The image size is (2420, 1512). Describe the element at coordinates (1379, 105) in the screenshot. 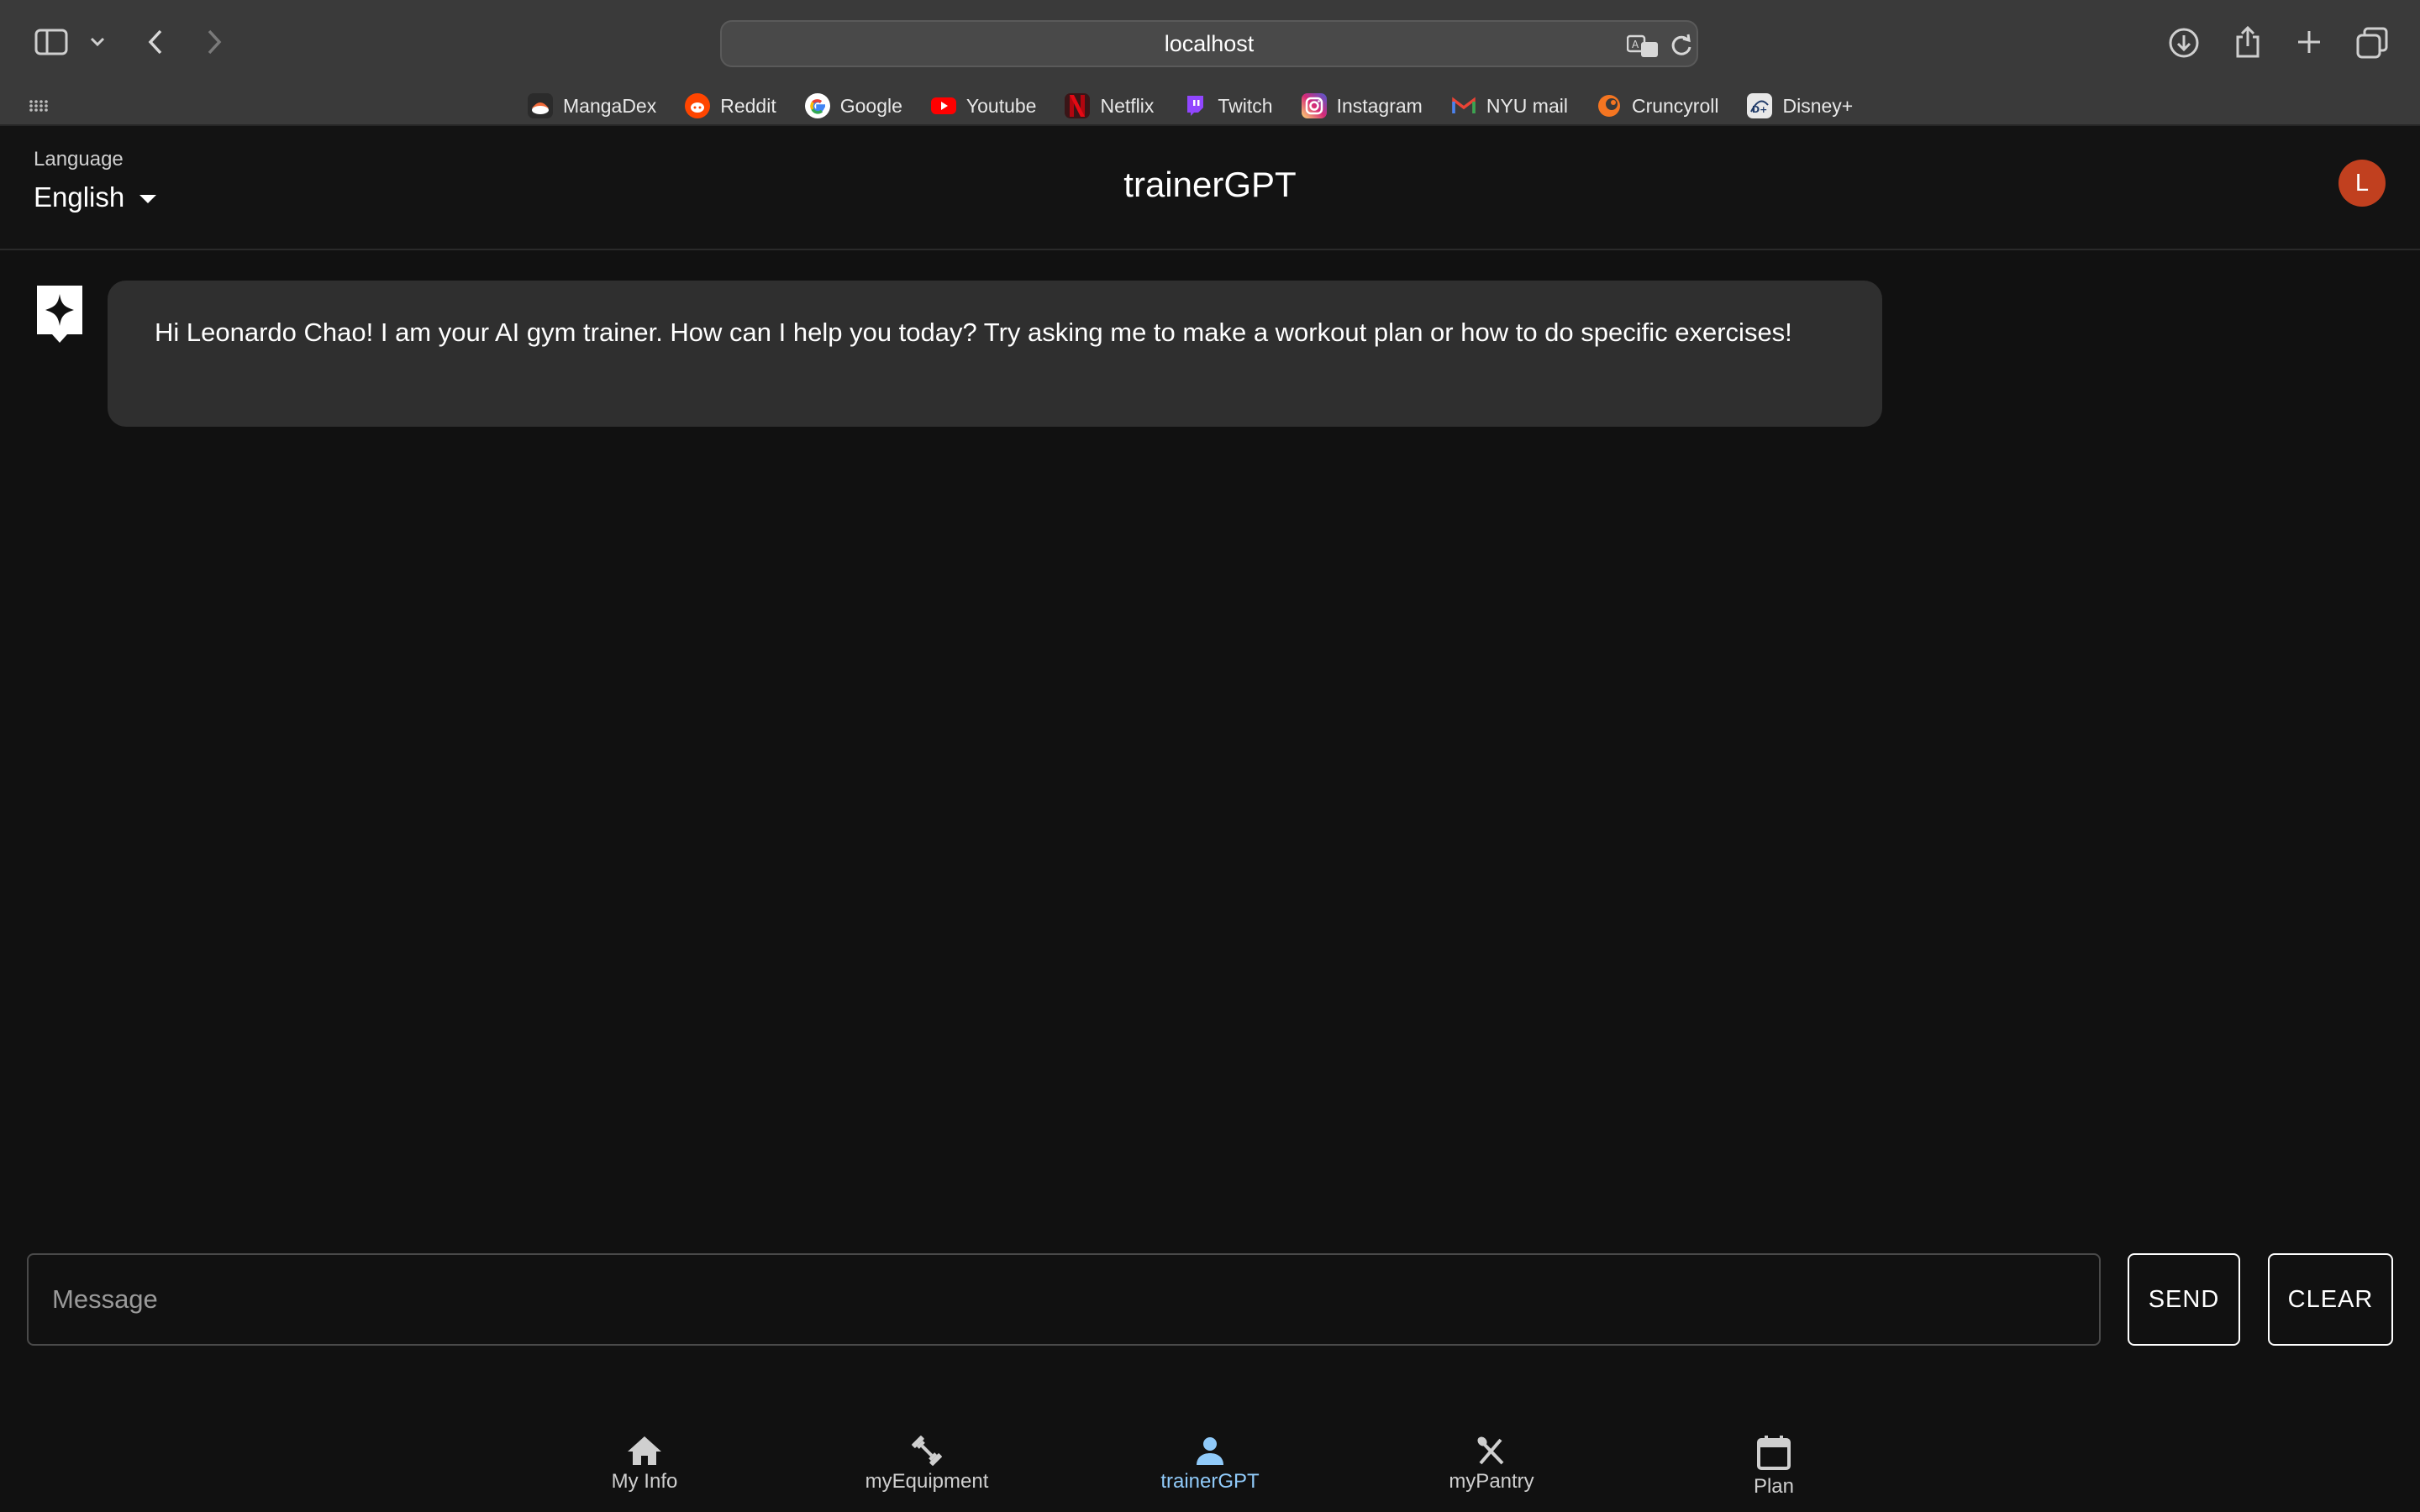

I see `bookmark-label: Instagram` at that location.